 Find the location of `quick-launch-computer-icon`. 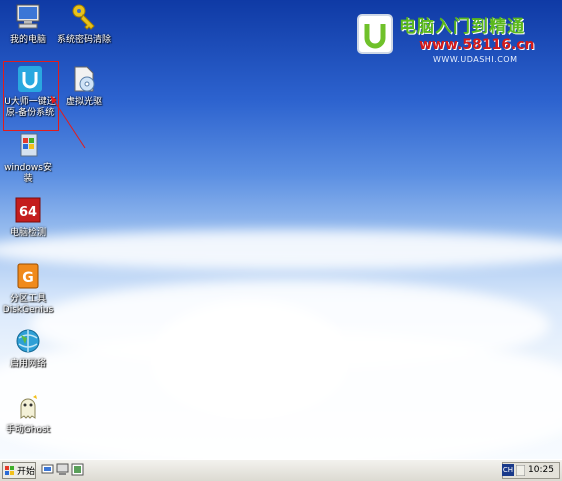

quick-launch-computer-icon is located at coordinates (62, 469).